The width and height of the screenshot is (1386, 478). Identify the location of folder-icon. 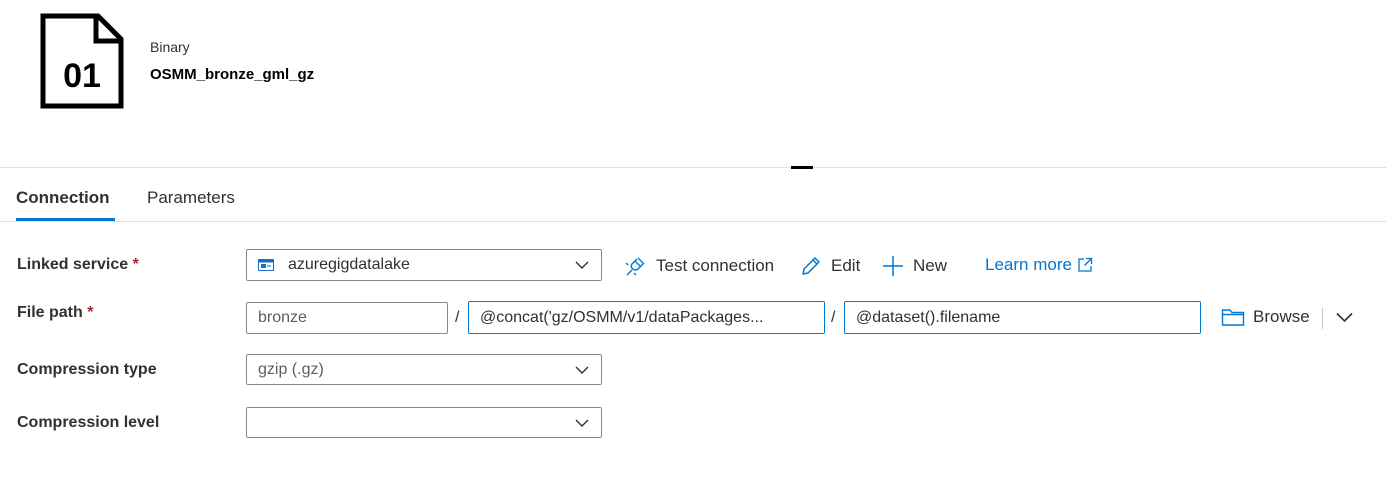
(1233, 317).